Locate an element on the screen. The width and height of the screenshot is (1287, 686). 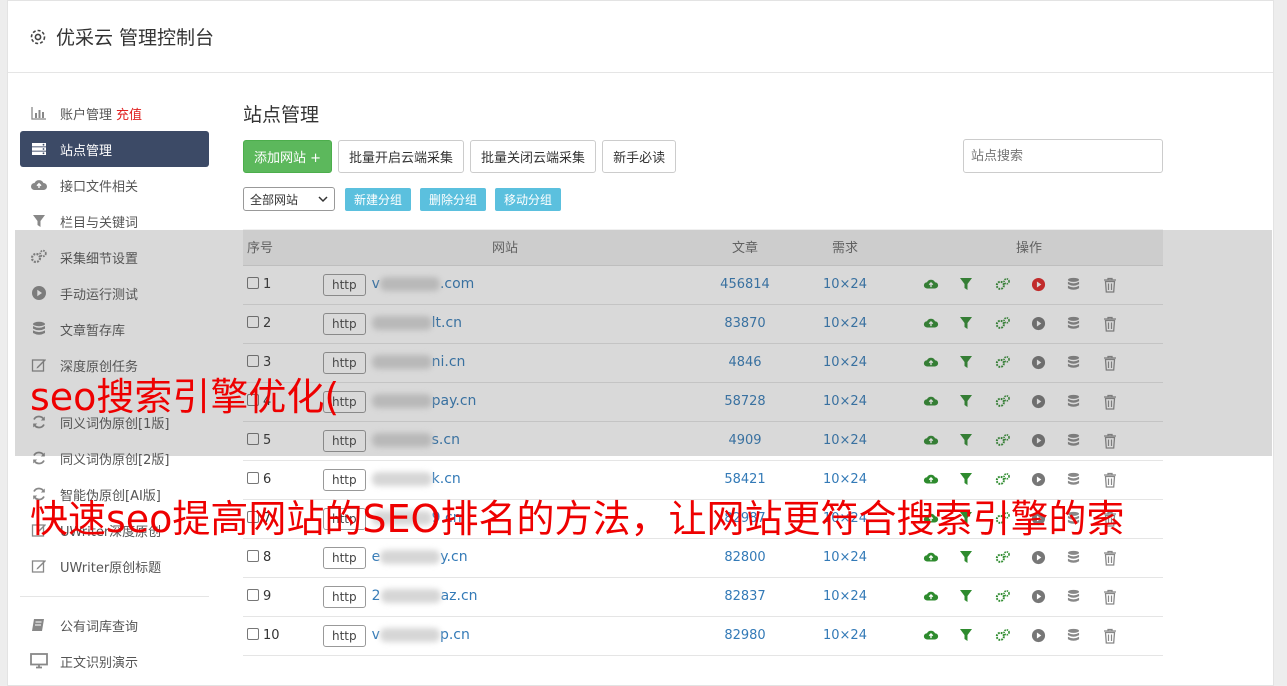
site-prefix: e is located at coordinates (376, 557).